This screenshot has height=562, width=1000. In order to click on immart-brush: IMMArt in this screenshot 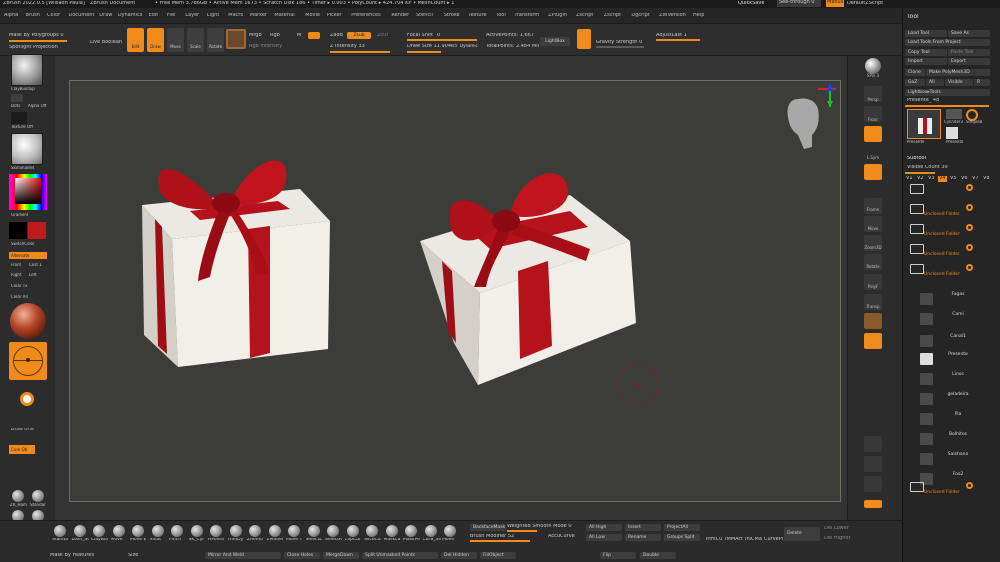, I will do `click(734, 540)`.